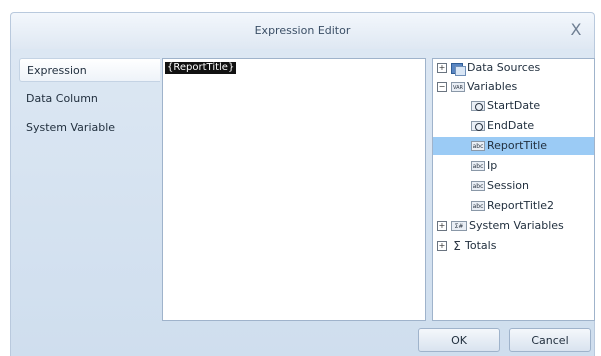 The width and height of the screenshot is (601, 356). I want to click on tree-node-label: Totals, so click(481, 245).